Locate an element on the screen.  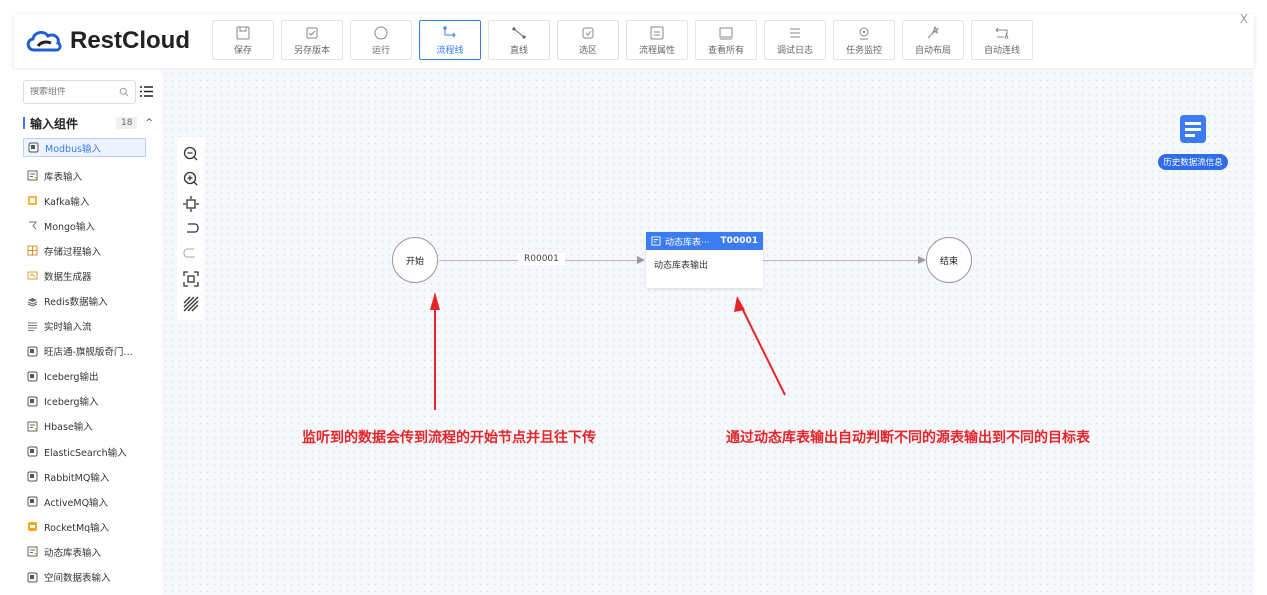
procedure-icon is located at coordinates (32, 250).